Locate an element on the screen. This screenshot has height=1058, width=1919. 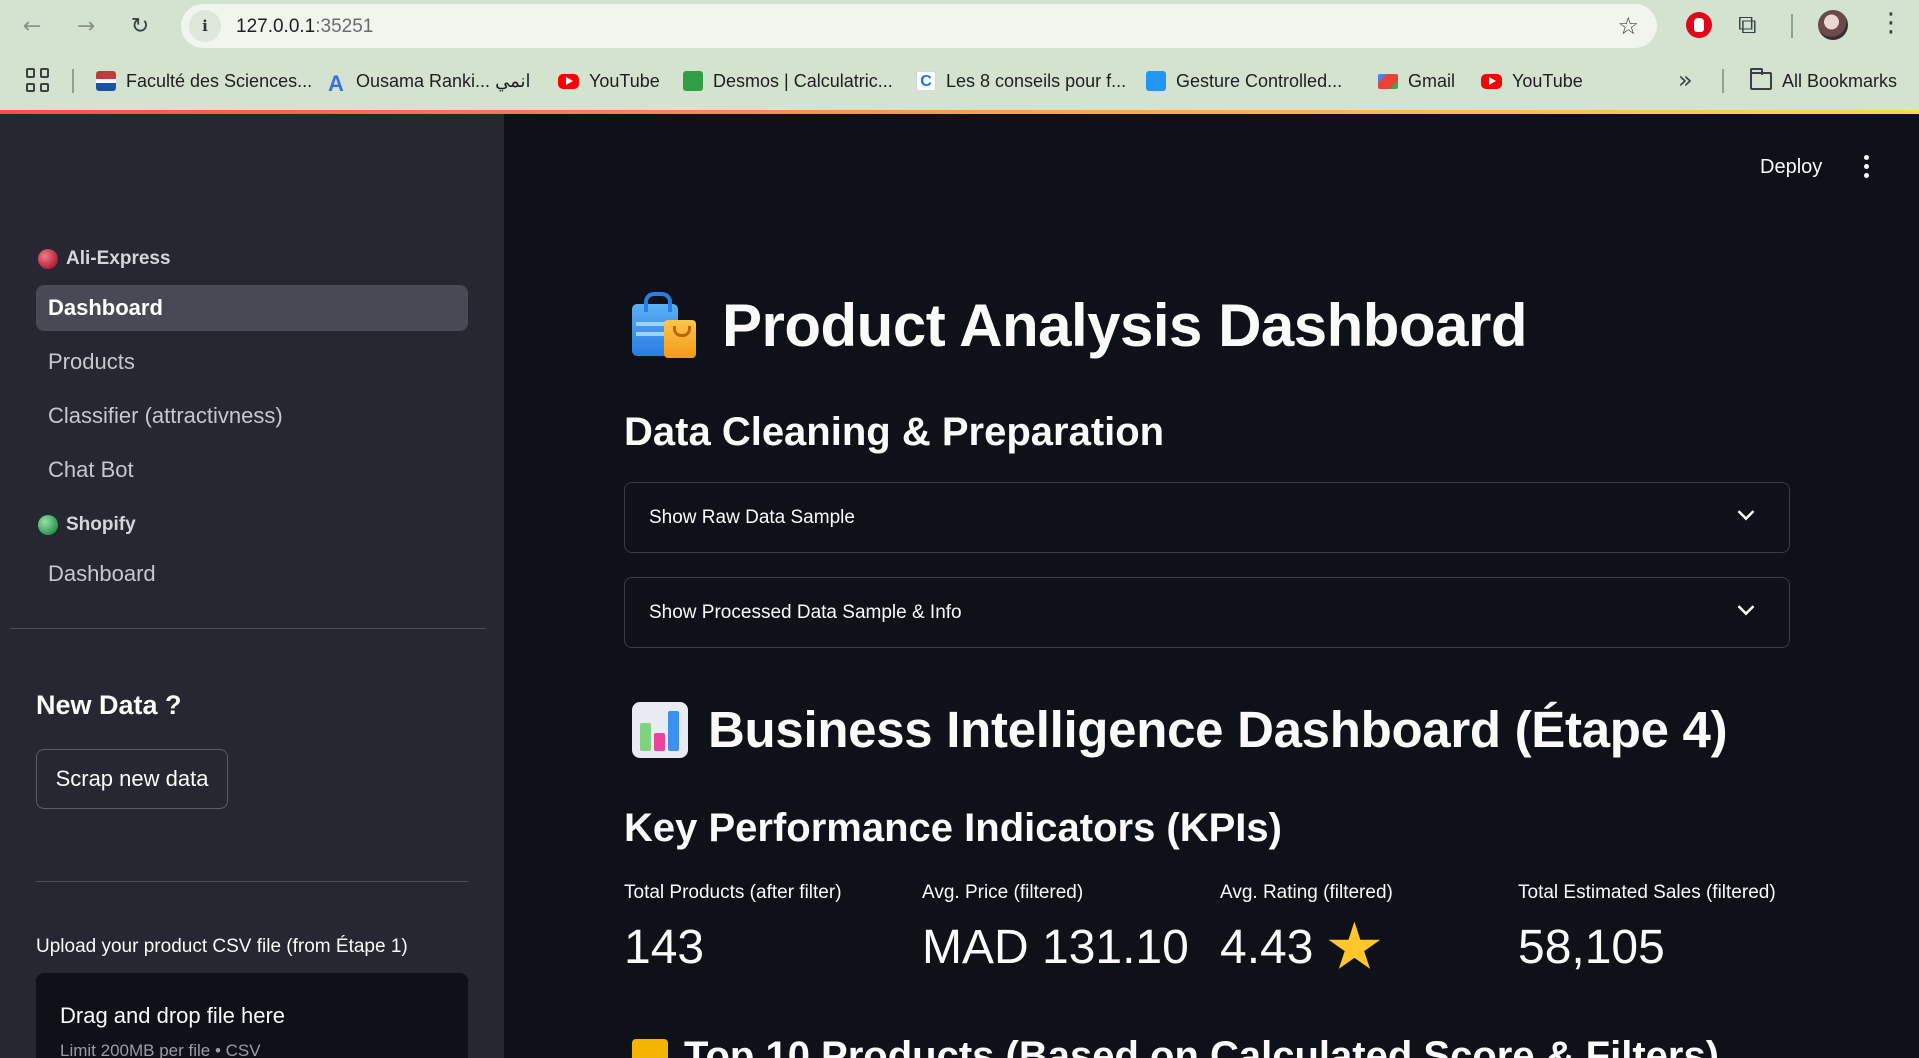
raw-data-expander: Show Raw Data Sample is located at coordinates (1207, 517).